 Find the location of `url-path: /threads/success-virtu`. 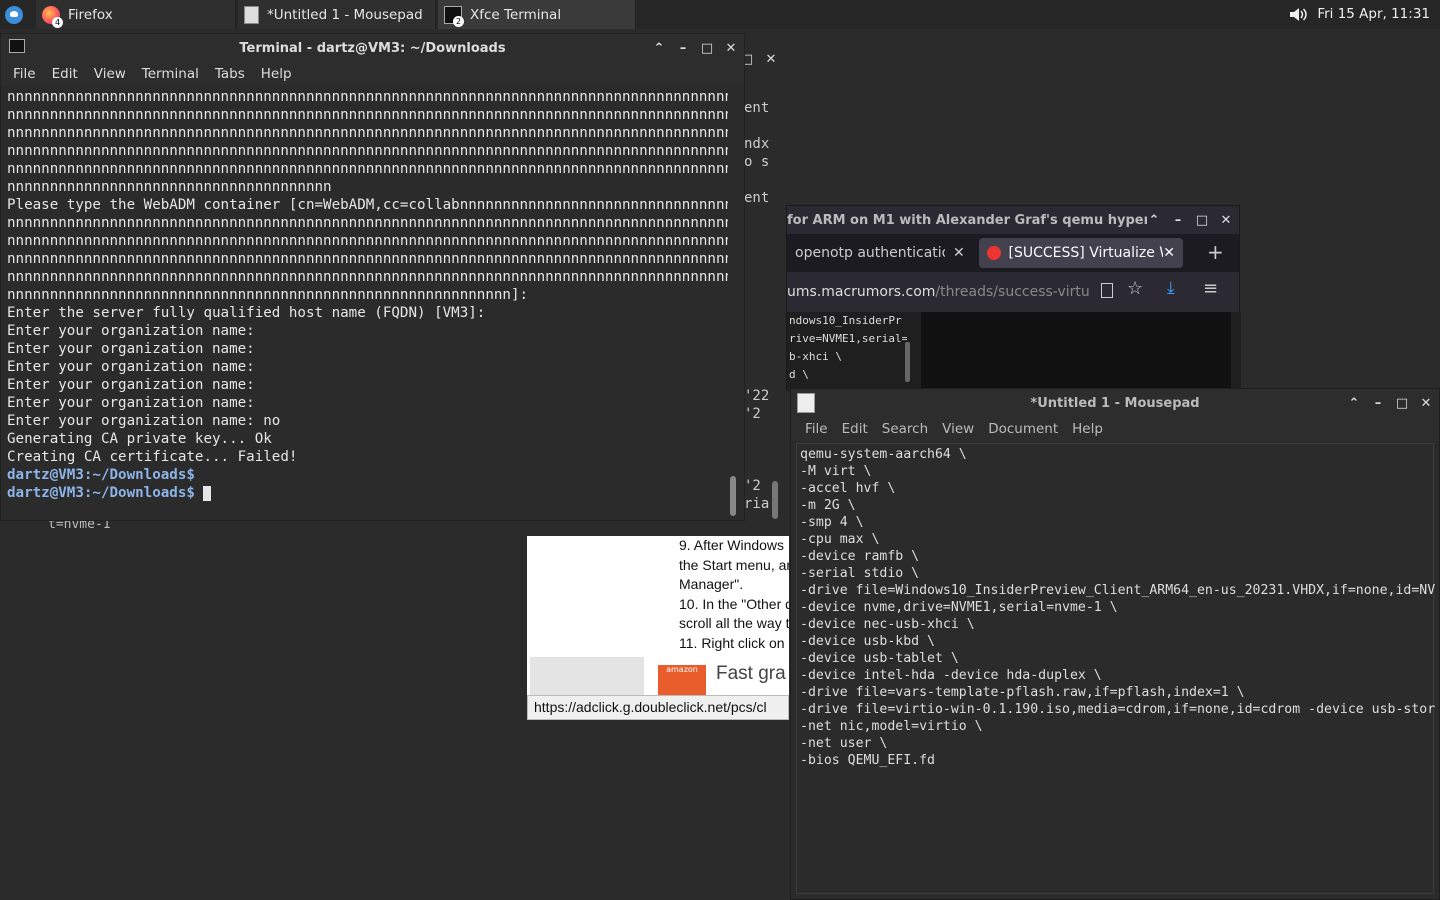

url-path: /threads/success-virtu is located at coordinates (1012, 292).